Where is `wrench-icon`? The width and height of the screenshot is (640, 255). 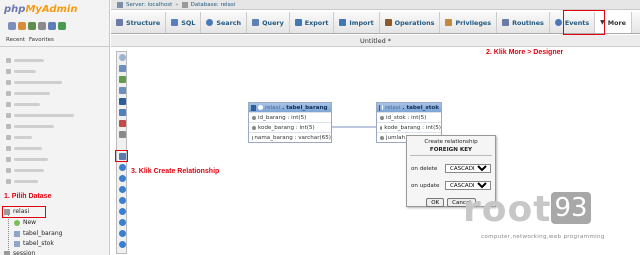 wrench-icon is located at coordinates (388, 22).